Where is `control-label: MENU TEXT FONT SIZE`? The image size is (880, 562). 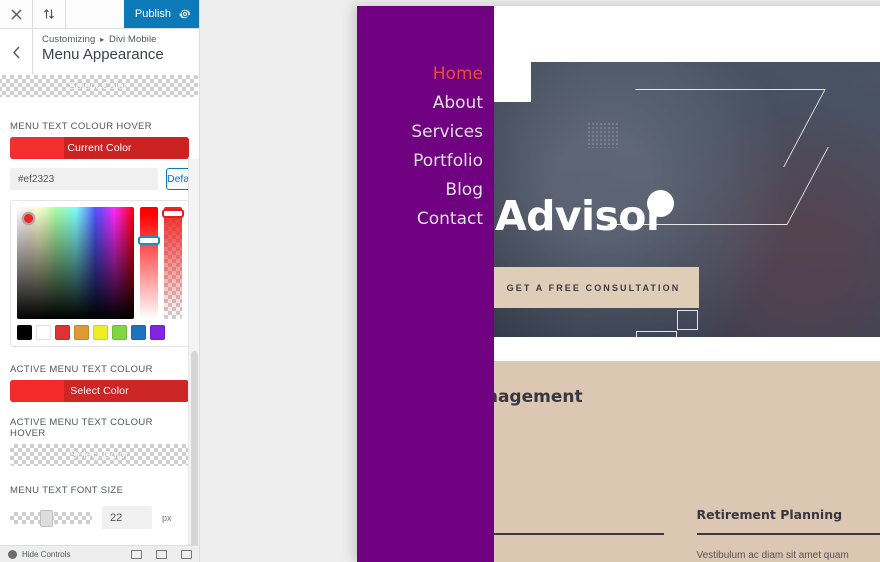
control-label: MENU TEXT FONT SIZE is located at coordinates (67, 490).